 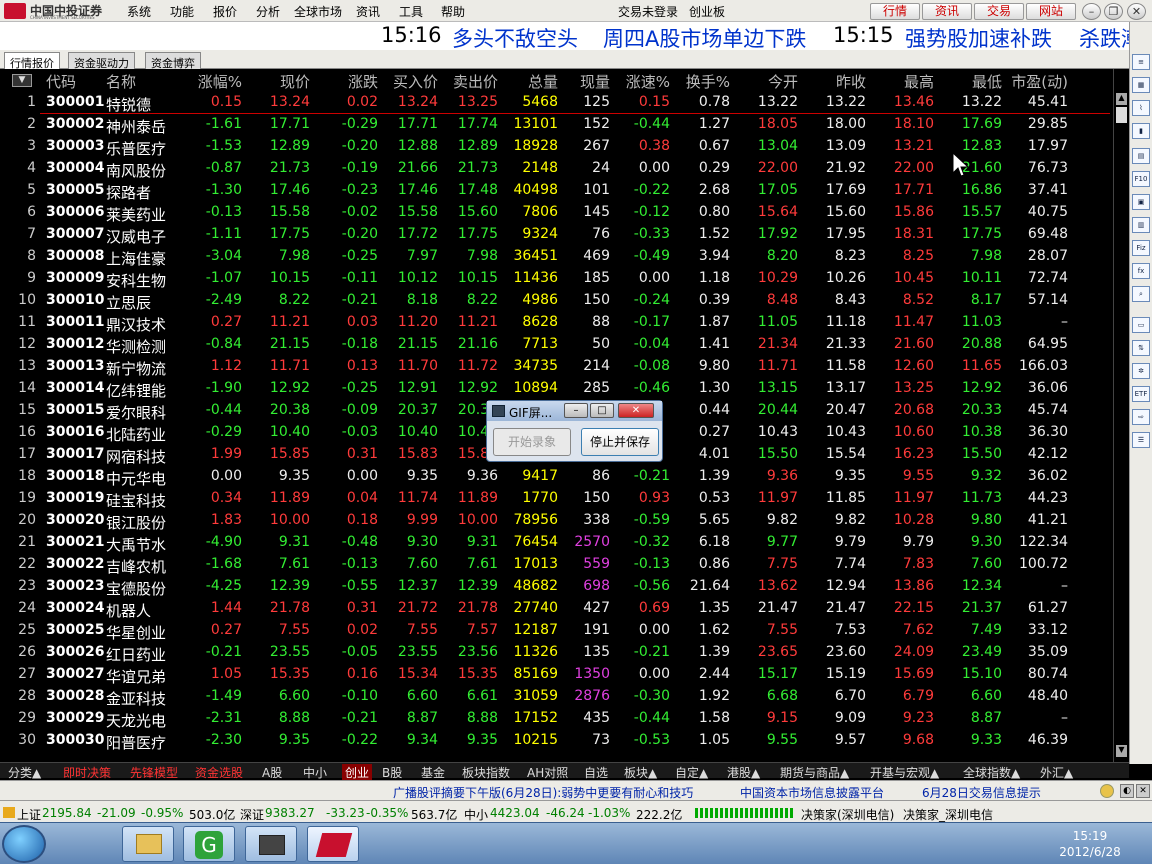 I want to click on restore-icon: ❐, so click(x=1113, y=11).